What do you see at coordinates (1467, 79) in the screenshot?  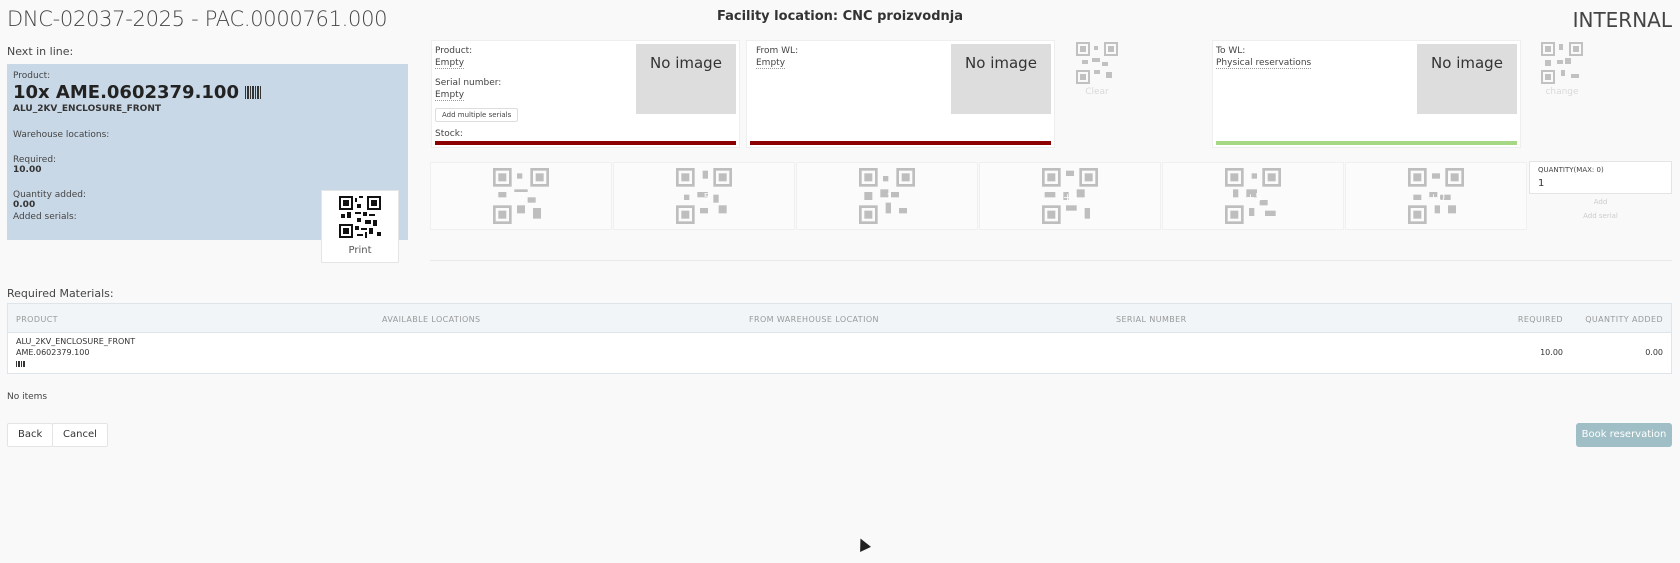 I see `to-wl-image-placeholder: No image` at bounding box center [1467, 79].